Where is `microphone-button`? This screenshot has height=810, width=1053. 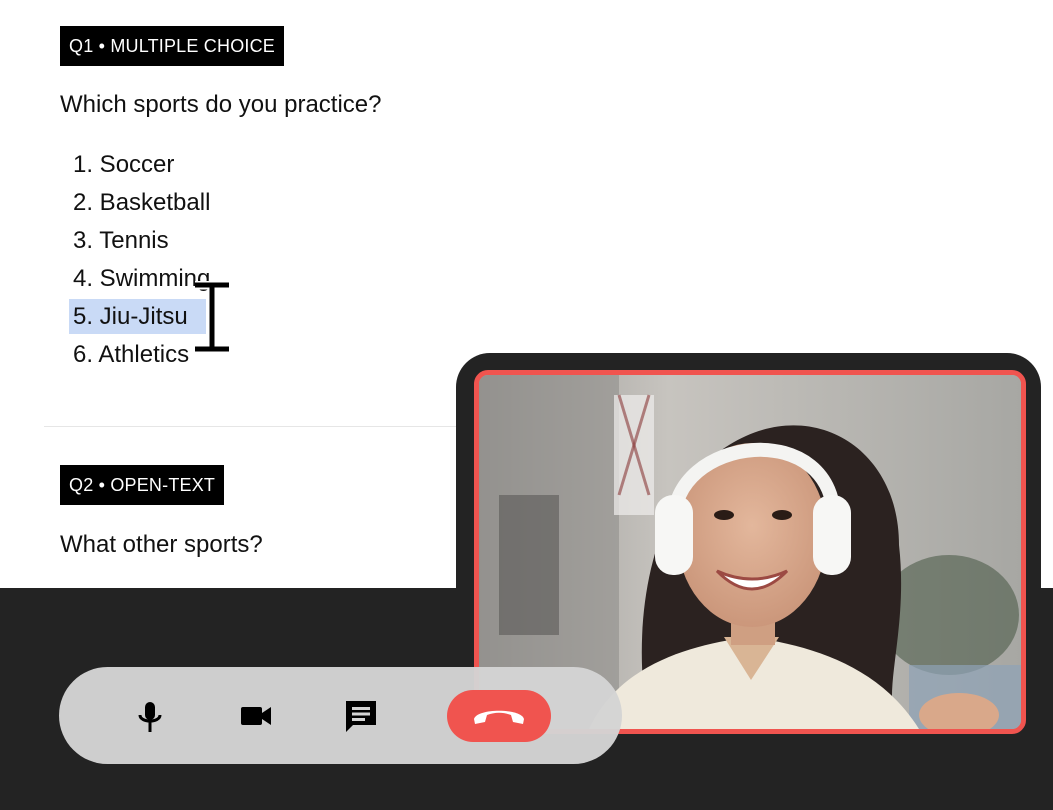 microphone-button is located at coordinates (150, 717).